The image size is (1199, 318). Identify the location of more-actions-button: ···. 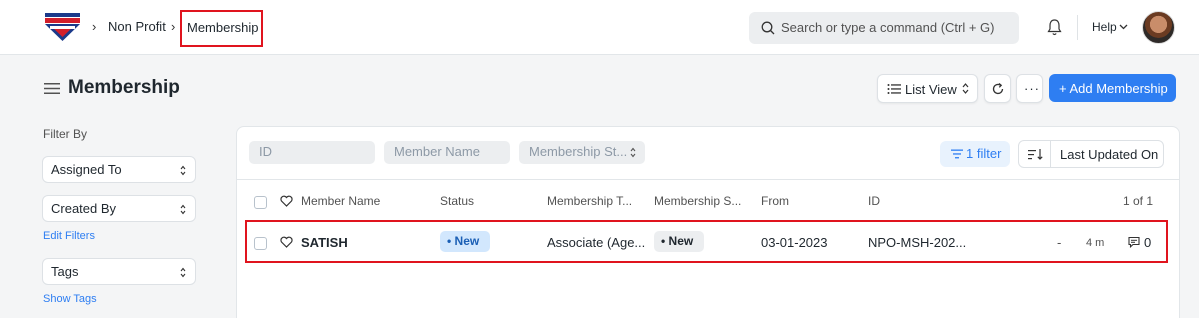
(1029, 88).